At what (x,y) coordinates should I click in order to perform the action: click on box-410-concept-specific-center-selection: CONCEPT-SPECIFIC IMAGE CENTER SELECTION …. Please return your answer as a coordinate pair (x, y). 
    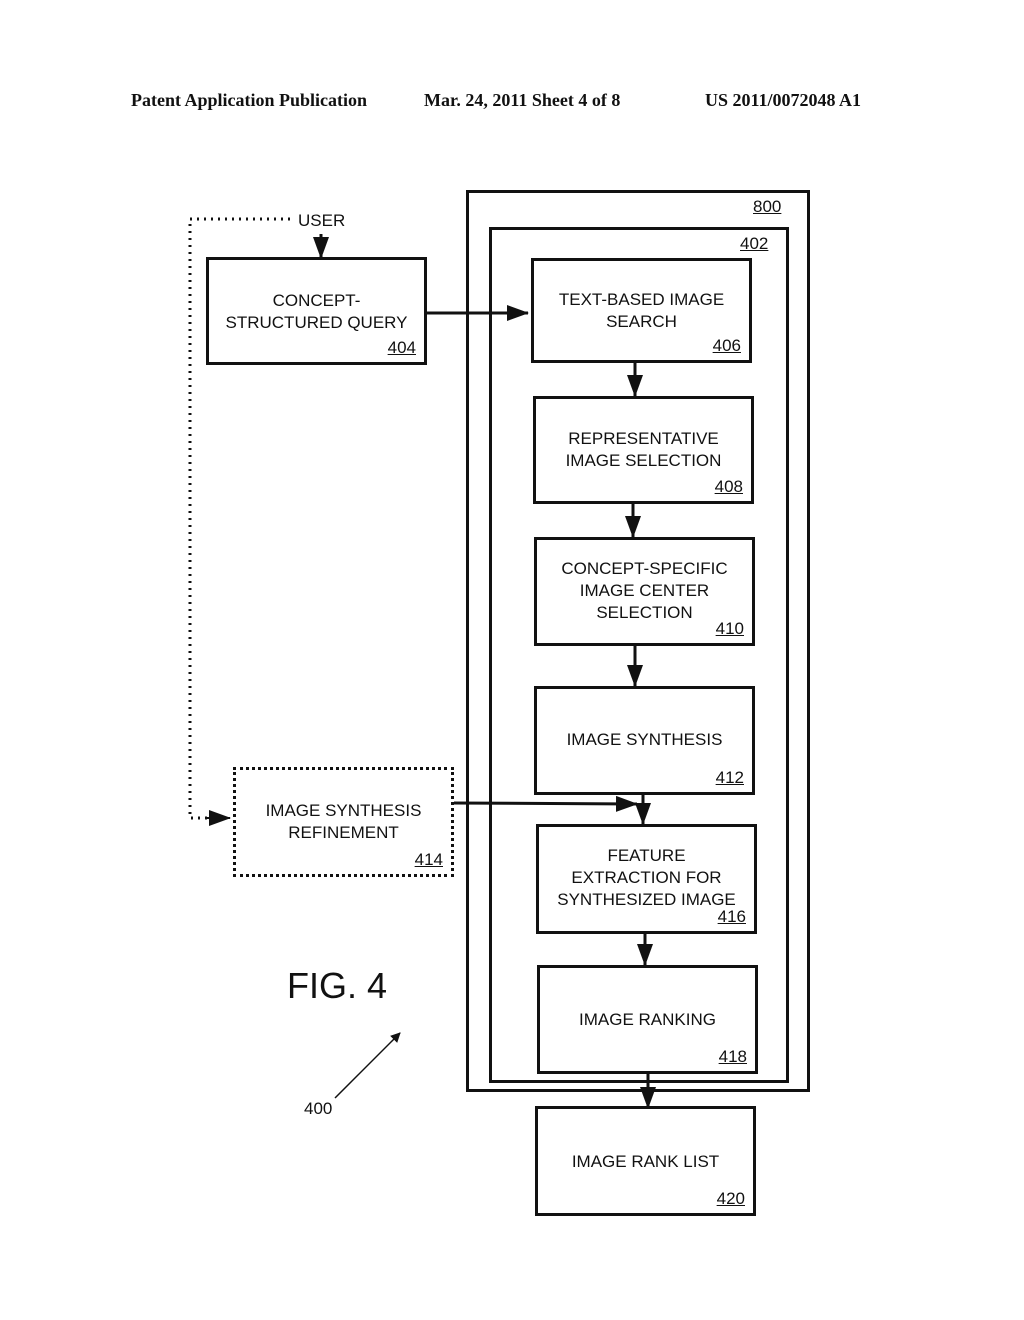
    Looking at the image, I should click on (644, 591).